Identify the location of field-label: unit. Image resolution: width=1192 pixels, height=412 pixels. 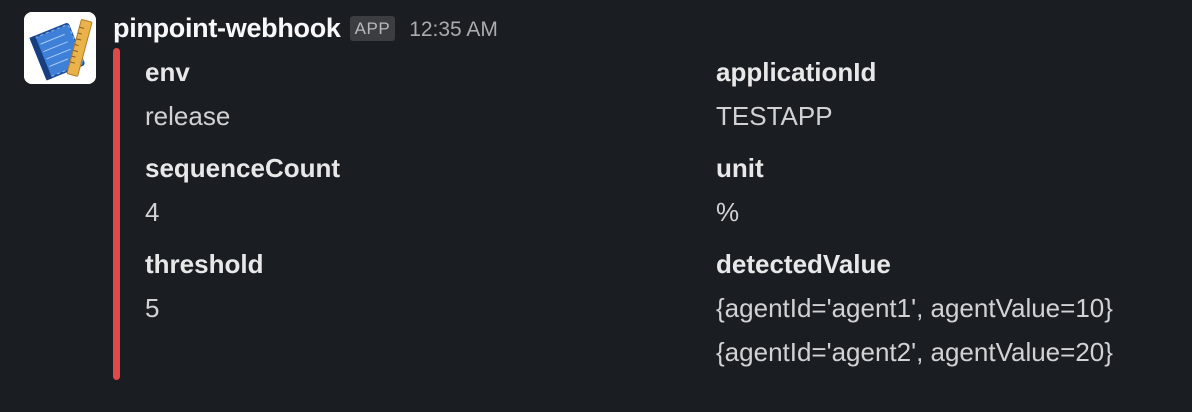
(740, 168).